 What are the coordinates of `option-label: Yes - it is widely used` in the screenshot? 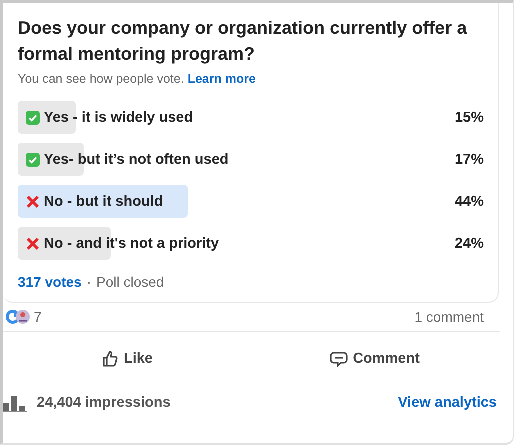 It's located at (119, 118).